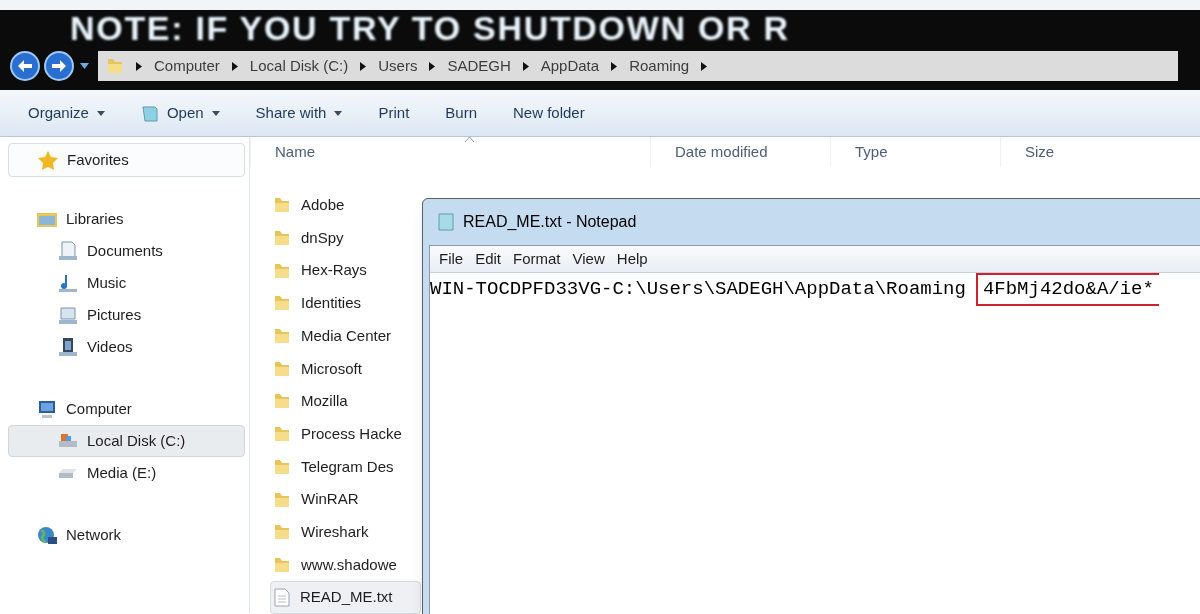 The height and width of the screenshot is (614, 1200). What do you see at coordinates (461, 113) in the screenshot?
I see `toolbar-button: Burn` at bounding box center [461, 113].